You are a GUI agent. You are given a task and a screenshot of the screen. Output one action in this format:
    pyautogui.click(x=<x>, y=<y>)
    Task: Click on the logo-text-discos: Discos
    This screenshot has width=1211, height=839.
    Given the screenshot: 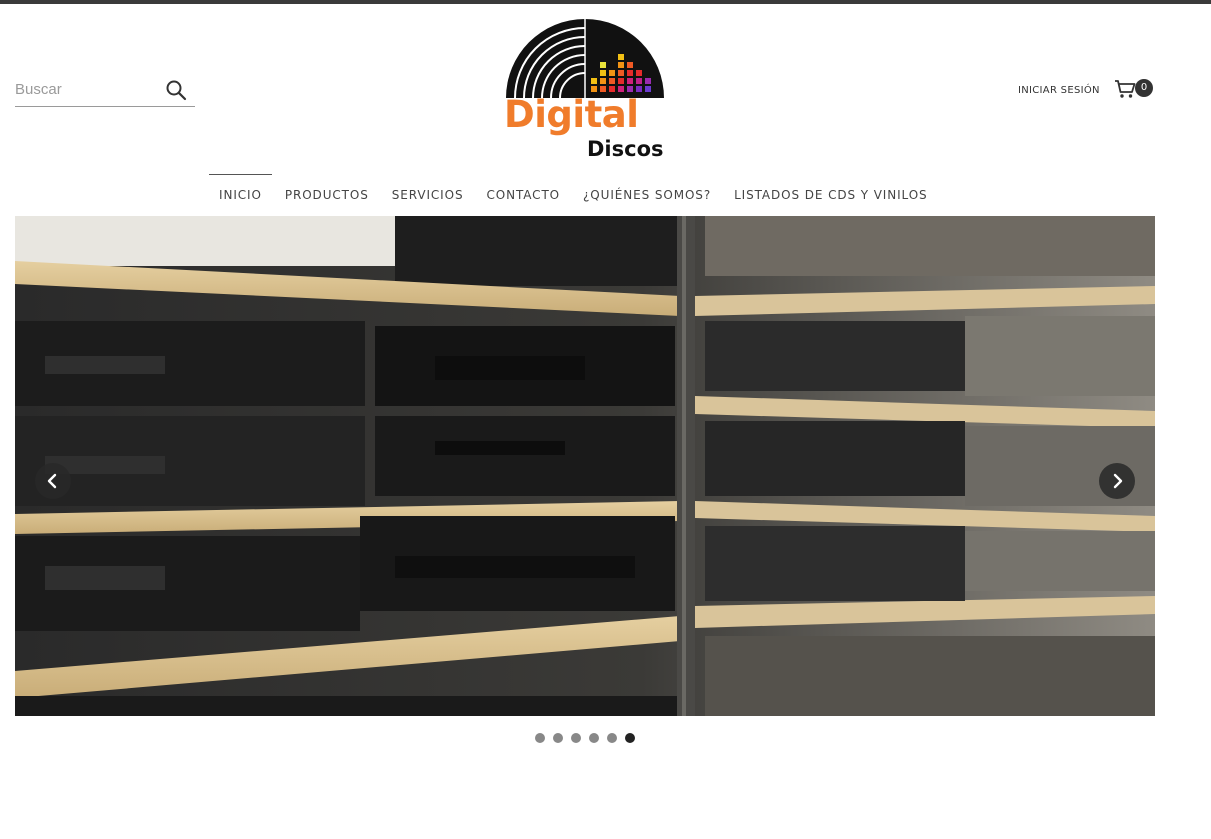 What is the action you would take?
    pyautogui.click(x=625, y=149)
    